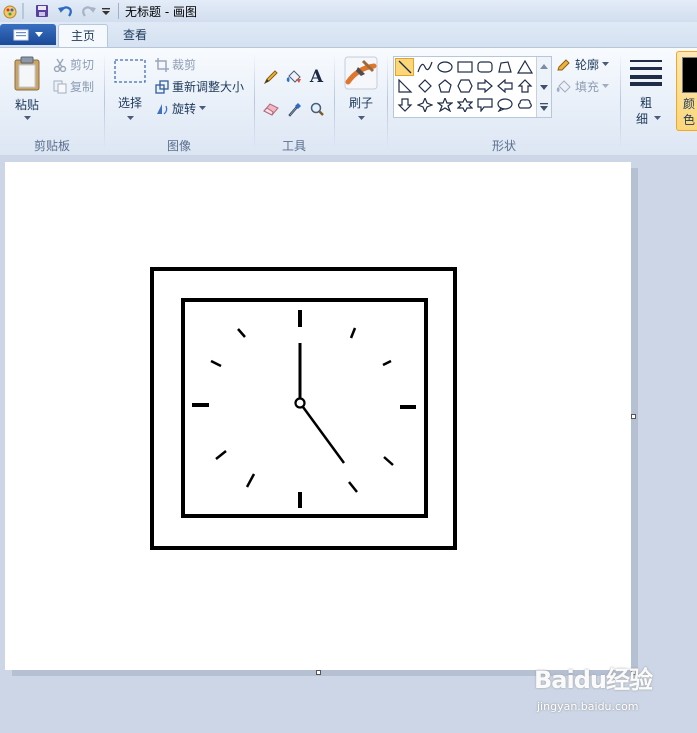  Describe the element at coordinates (162, 86) in the screenshot. I see `resize-icon` at that location.